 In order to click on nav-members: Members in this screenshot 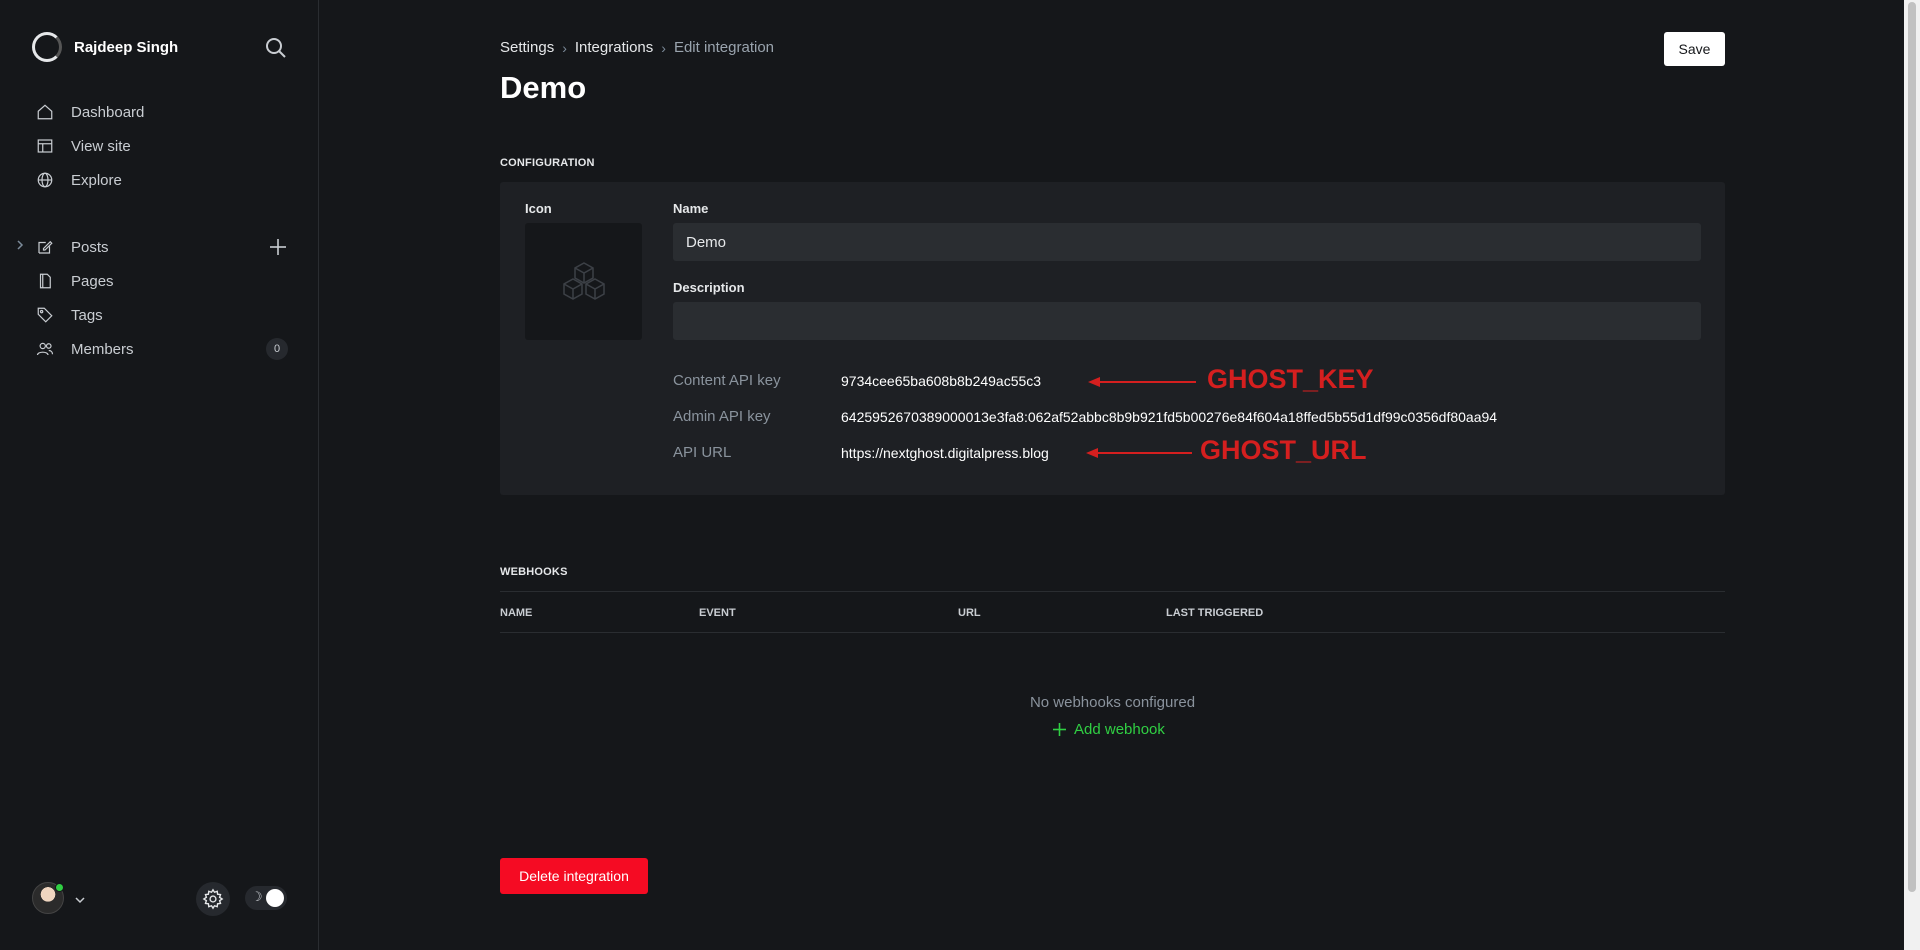, I will do `click(85, 349)`.